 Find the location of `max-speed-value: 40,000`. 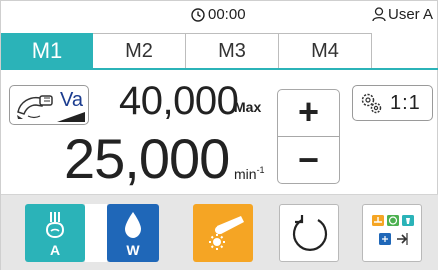

max-speed-value: 40,000 is located at coordinates (179, 101).